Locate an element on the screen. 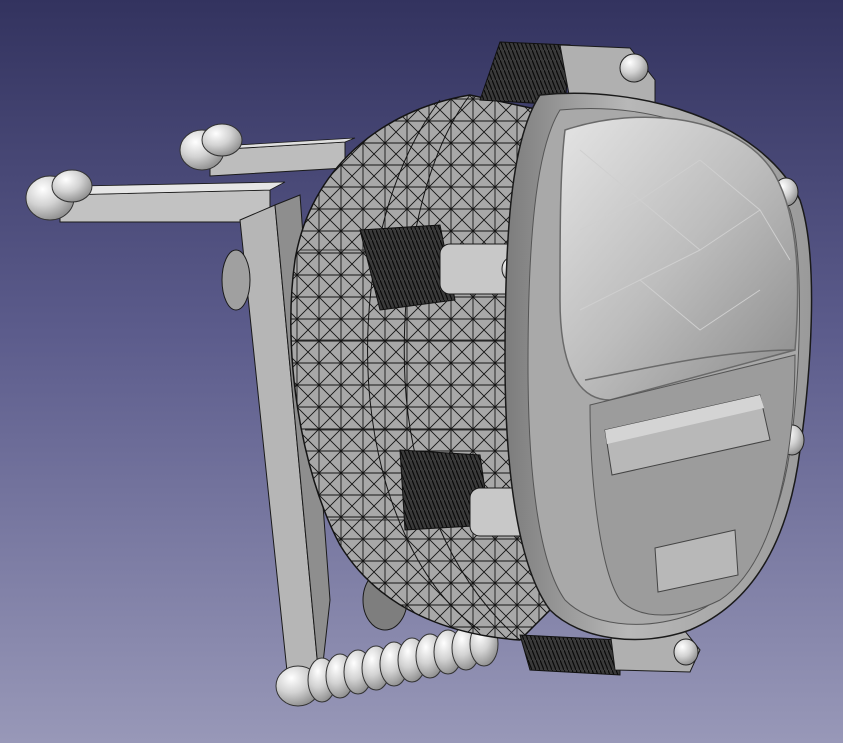 This screenshot has height=743, width=843. bracket-upper-arm is located at coordinates (267, 150).